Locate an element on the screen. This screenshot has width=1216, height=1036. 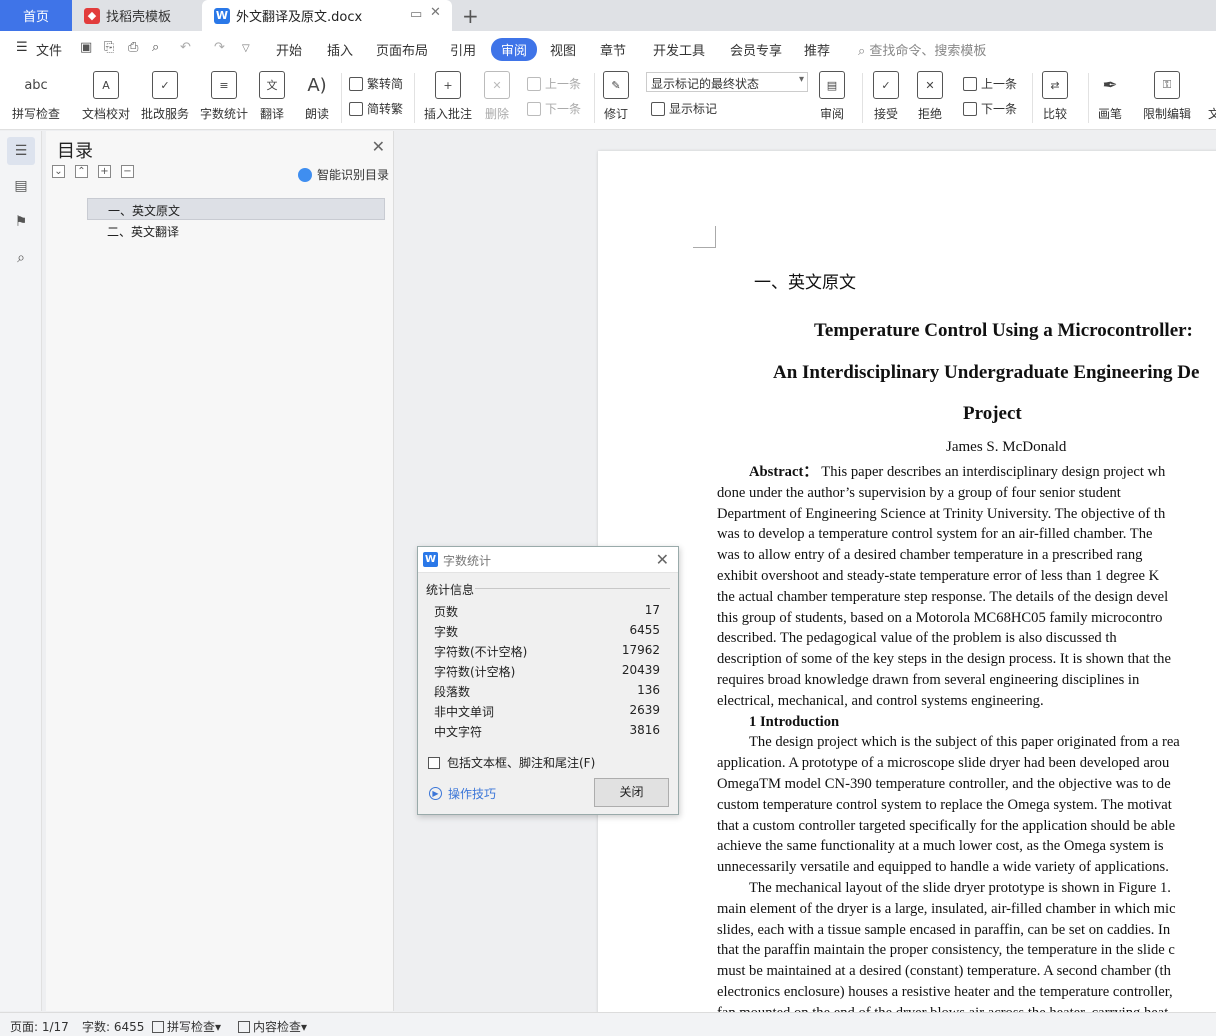
demote-icon: − is located at coordinates (127, 171).